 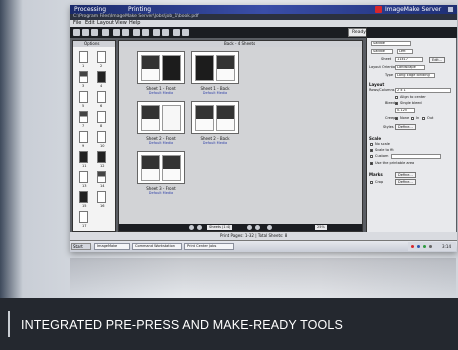 I want to click on settings-icon, so click(x=185, y=32).